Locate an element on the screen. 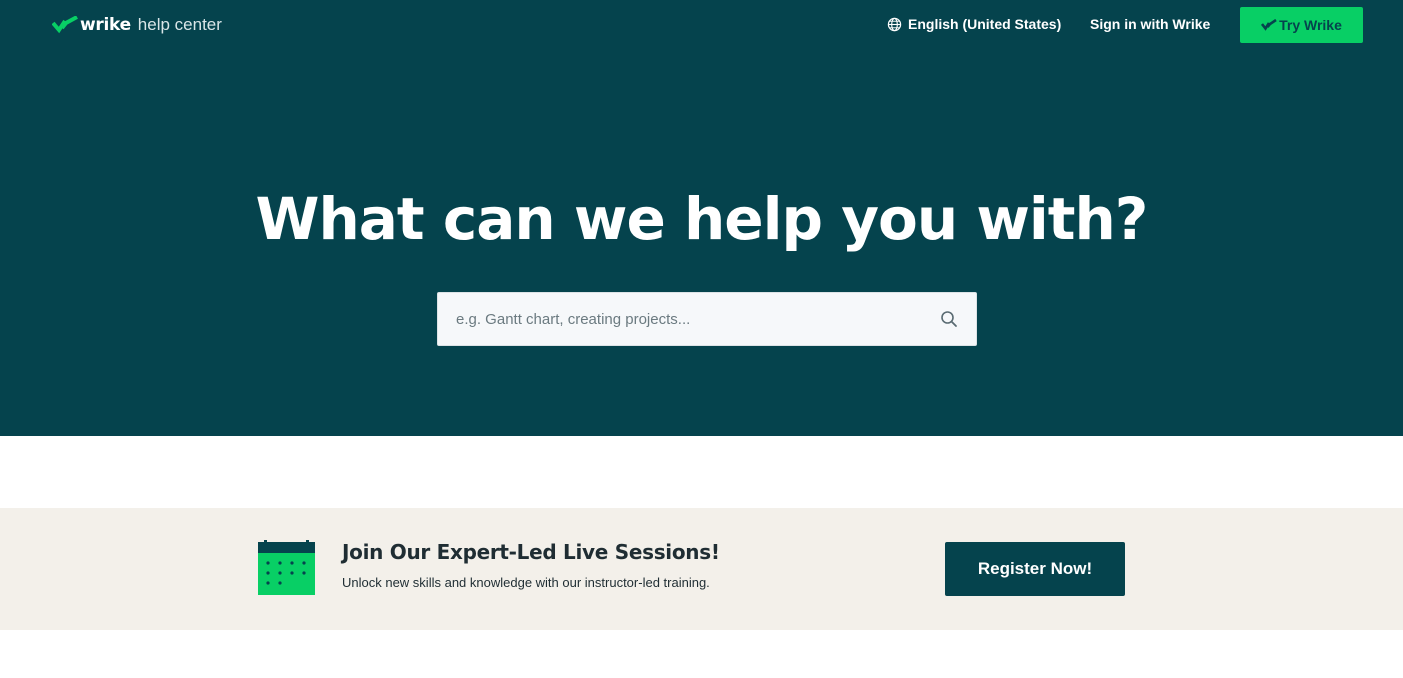 The width and height of the screenshot is (1403, 678). language-label: English (United States) is located at coordinates (985, 24).